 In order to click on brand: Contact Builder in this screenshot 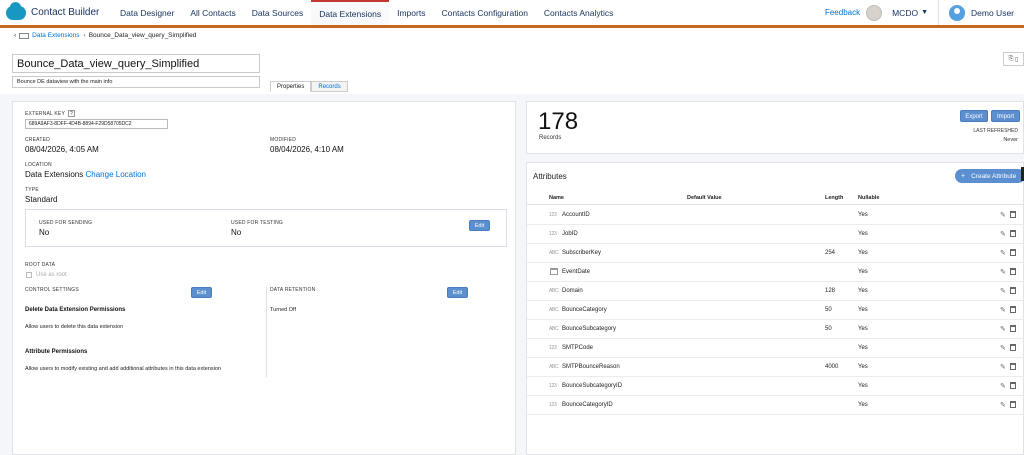, I will do `click(56, 12)`.